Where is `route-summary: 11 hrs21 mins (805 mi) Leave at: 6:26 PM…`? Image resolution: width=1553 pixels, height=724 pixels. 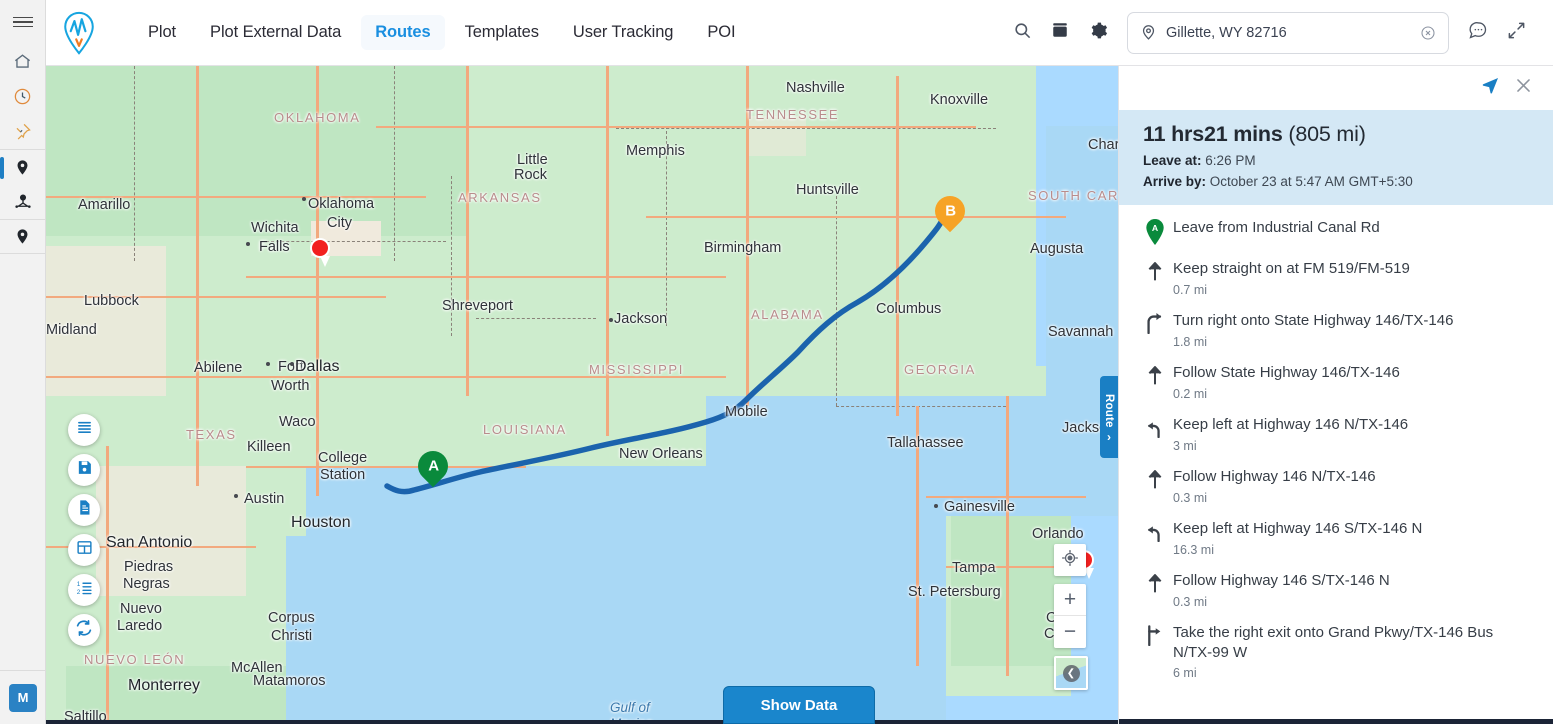
route-summary: 11 hrs21 mins (805 mi) Leave at: 6:26 PM… is located at coordinates (1336, 157).